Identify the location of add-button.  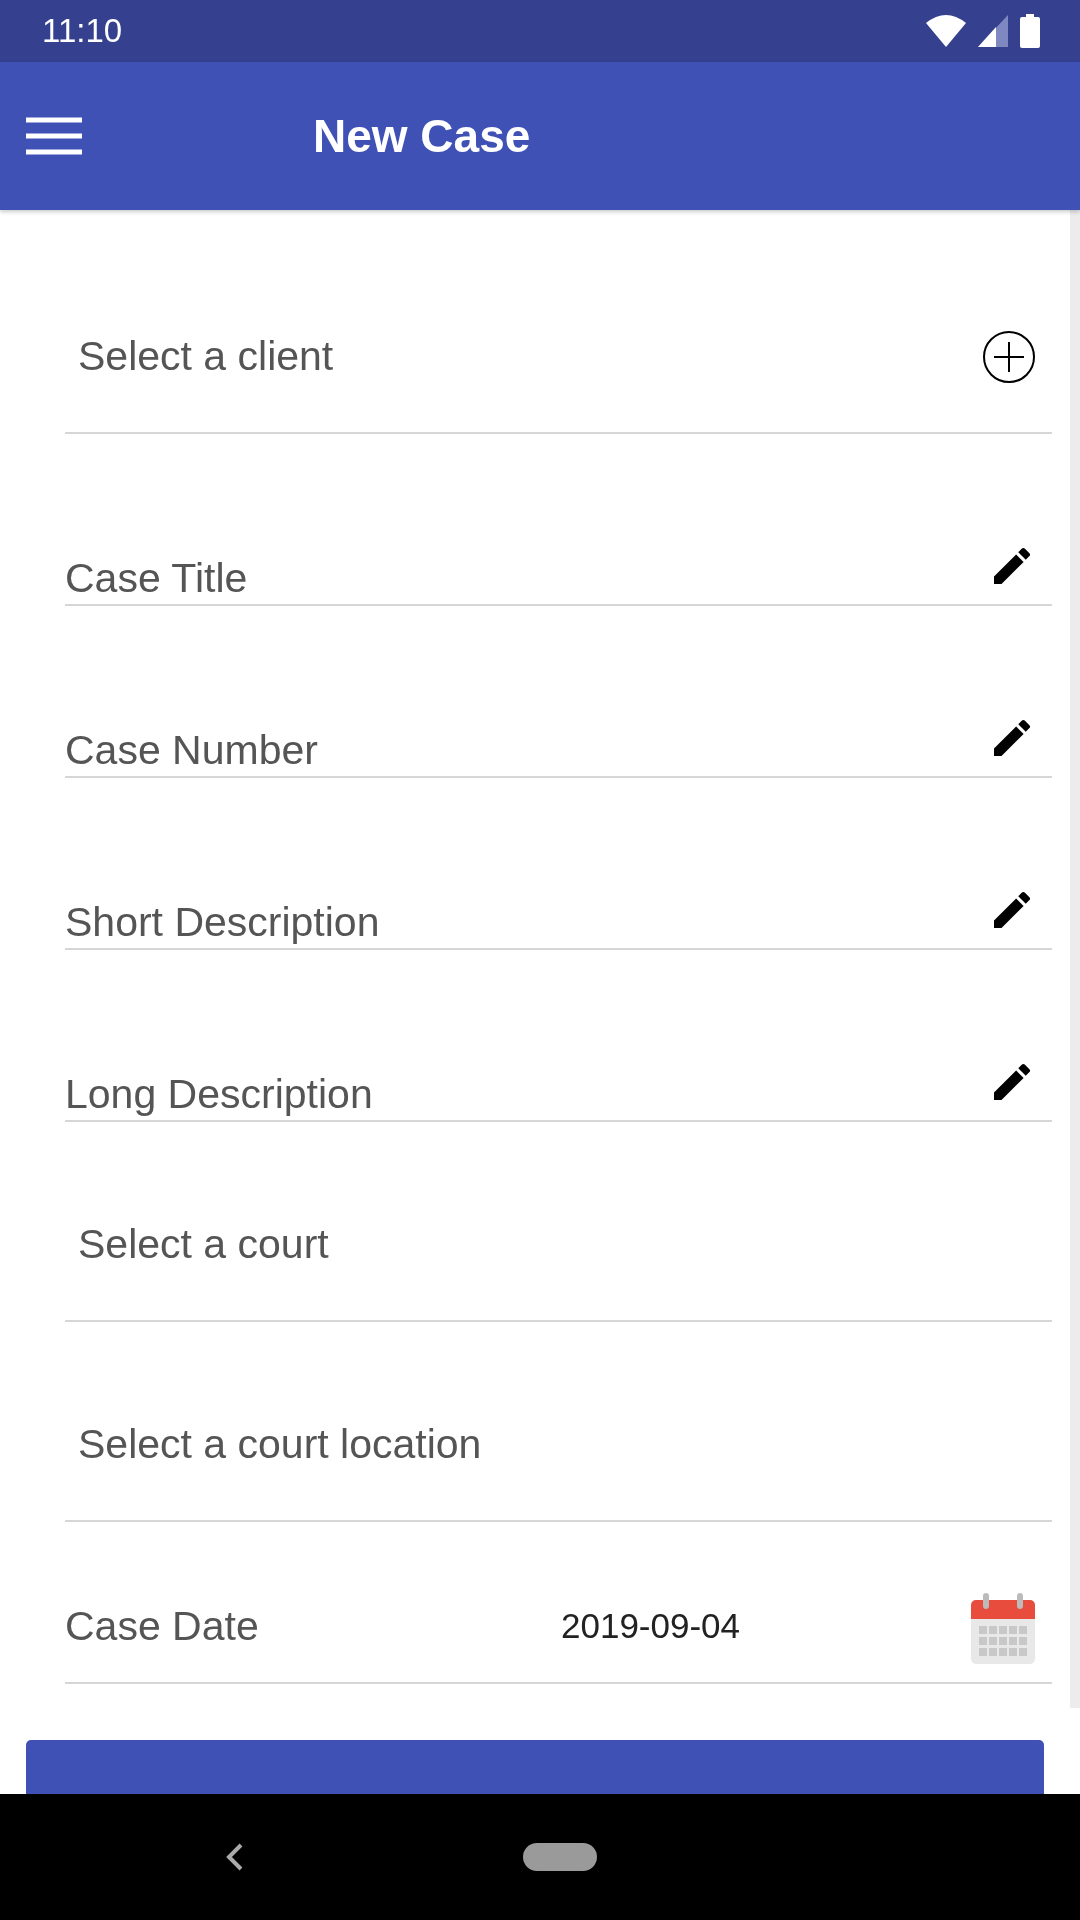
(1009, 357).